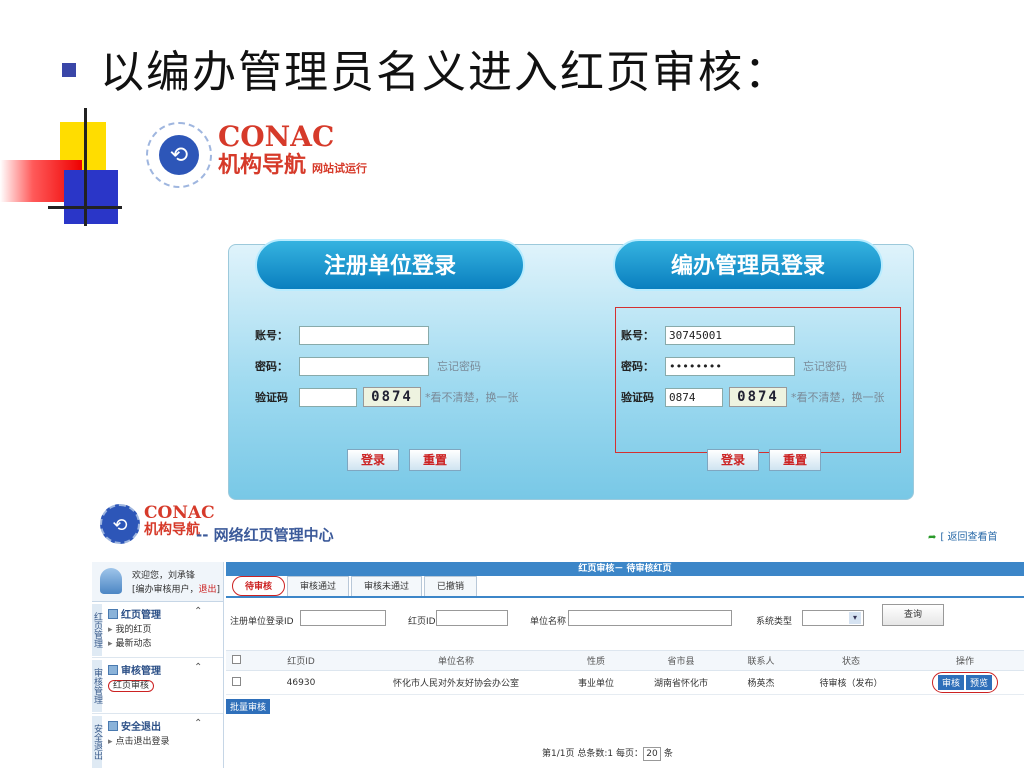 This screenshot has width=1024, height=768. I want to click on col-status: 状态, so click(851, 660).